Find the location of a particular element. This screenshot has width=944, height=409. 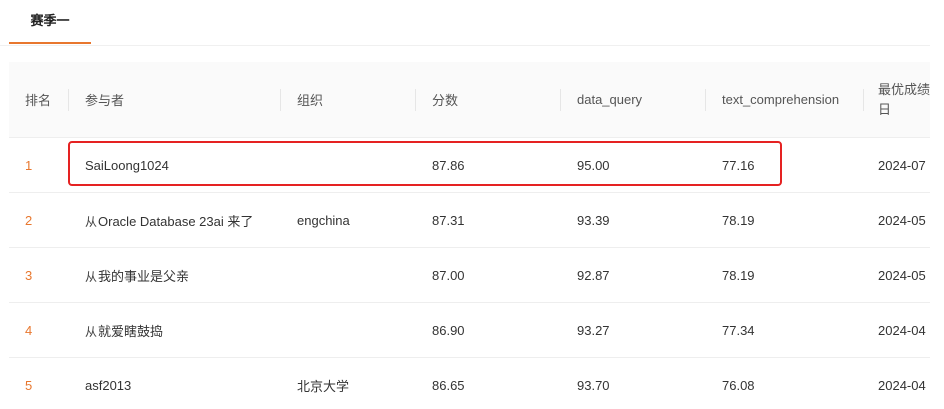

rank-cell: 1 is located at coordinates (39, 165).